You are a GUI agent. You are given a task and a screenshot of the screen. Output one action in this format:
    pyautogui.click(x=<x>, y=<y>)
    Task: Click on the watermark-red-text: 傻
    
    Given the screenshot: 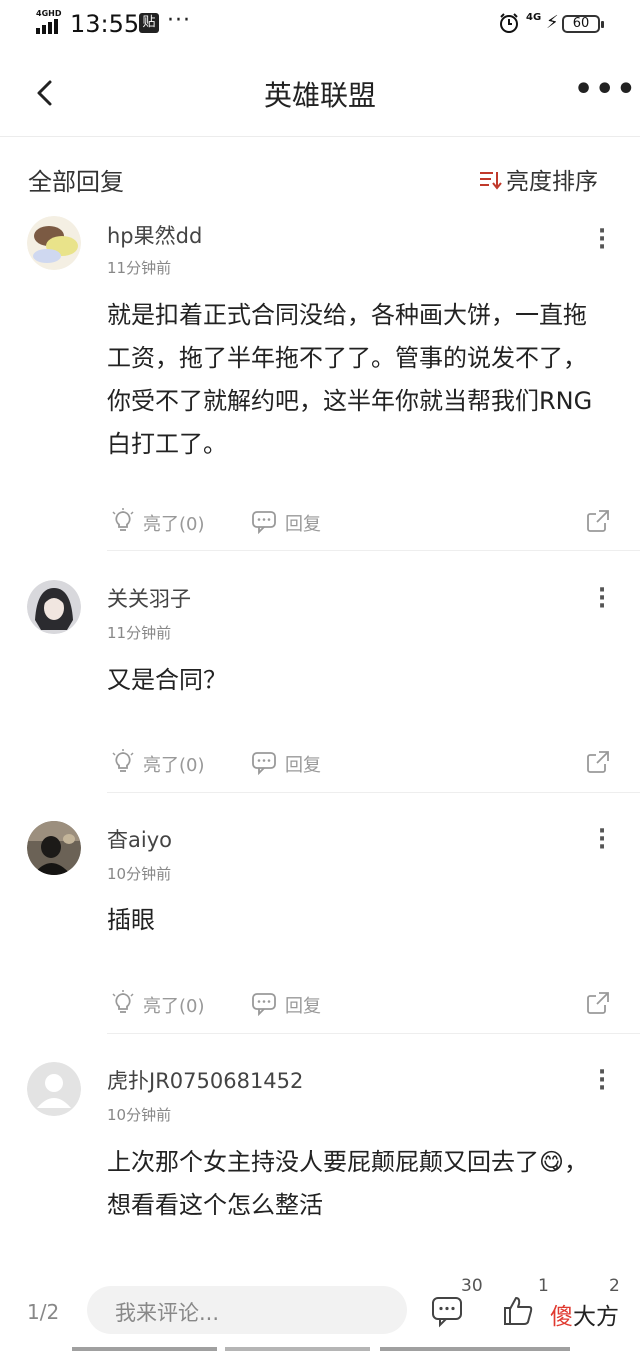 What is the action you would take?
    pyautogui.click(x=561, y=1317)
    